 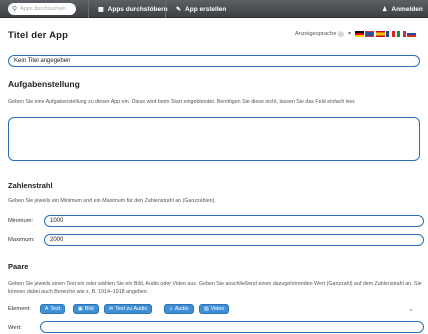 I want to click on help-icon: ?, so click(x=341, y=34).